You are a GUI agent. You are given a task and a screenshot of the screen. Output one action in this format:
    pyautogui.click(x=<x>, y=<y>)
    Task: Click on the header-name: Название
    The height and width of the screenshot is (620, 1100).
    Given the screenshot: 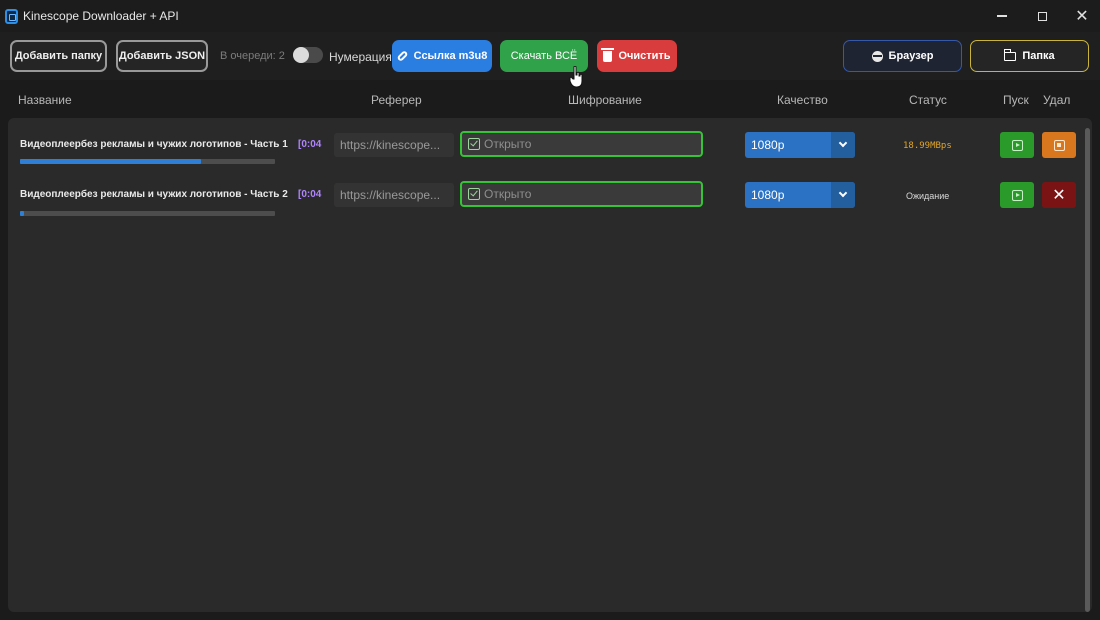 What is the action you would take?
    pyautogui.click(x=45, y=100)
    